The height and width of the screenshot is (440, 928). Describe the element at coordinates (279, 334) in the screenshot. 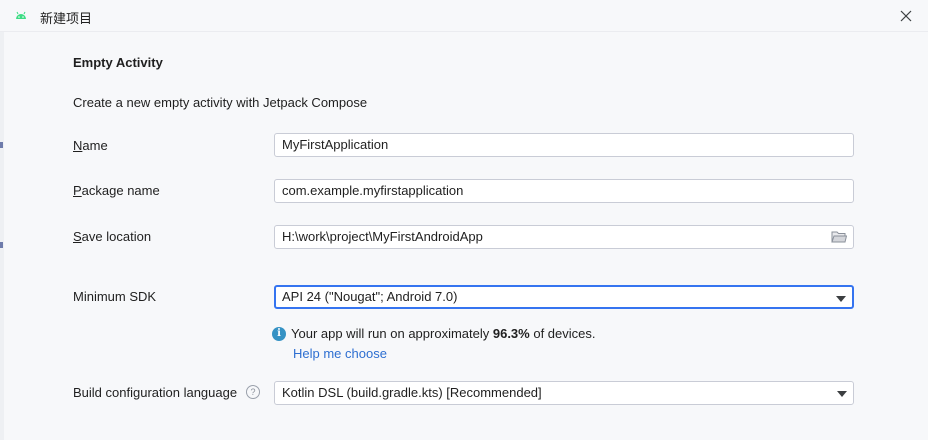

I see `info-icon: i` at that location.